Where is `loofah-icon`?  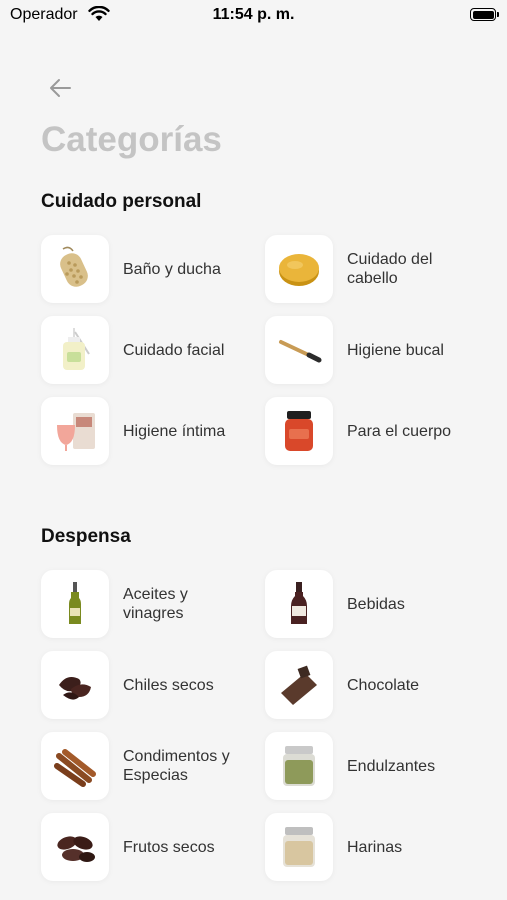
loofah-icon is located at coordinates (74, 266).